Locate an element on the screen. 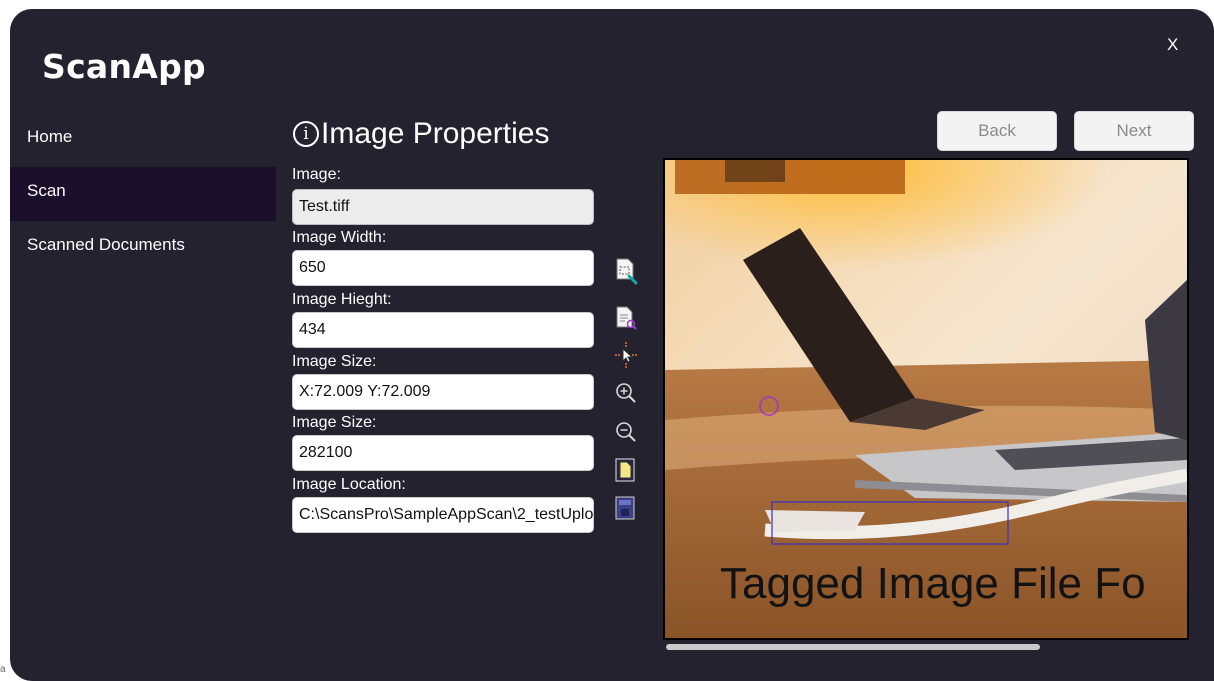 This screenshot has width=1214, height=681. image-height-field: 434 is located at coordinates (443, 330).